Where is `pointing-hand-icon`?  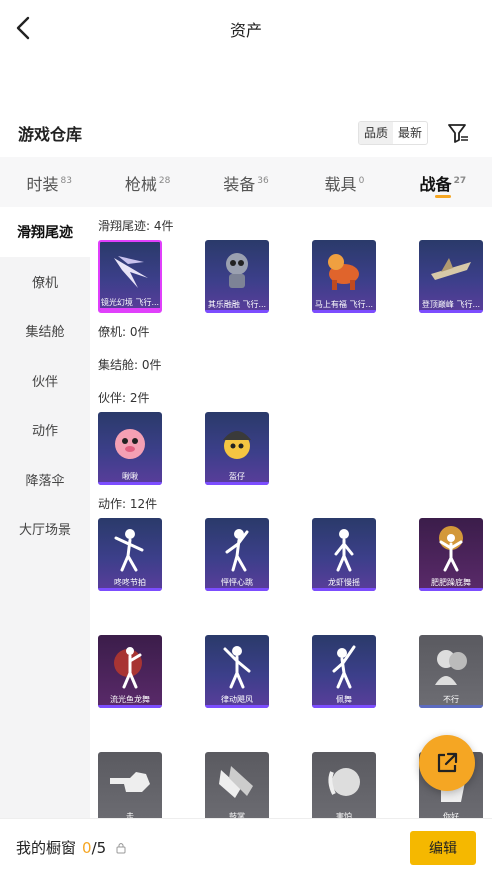 pointing-hand-icon is located at coordinates (130, 782).